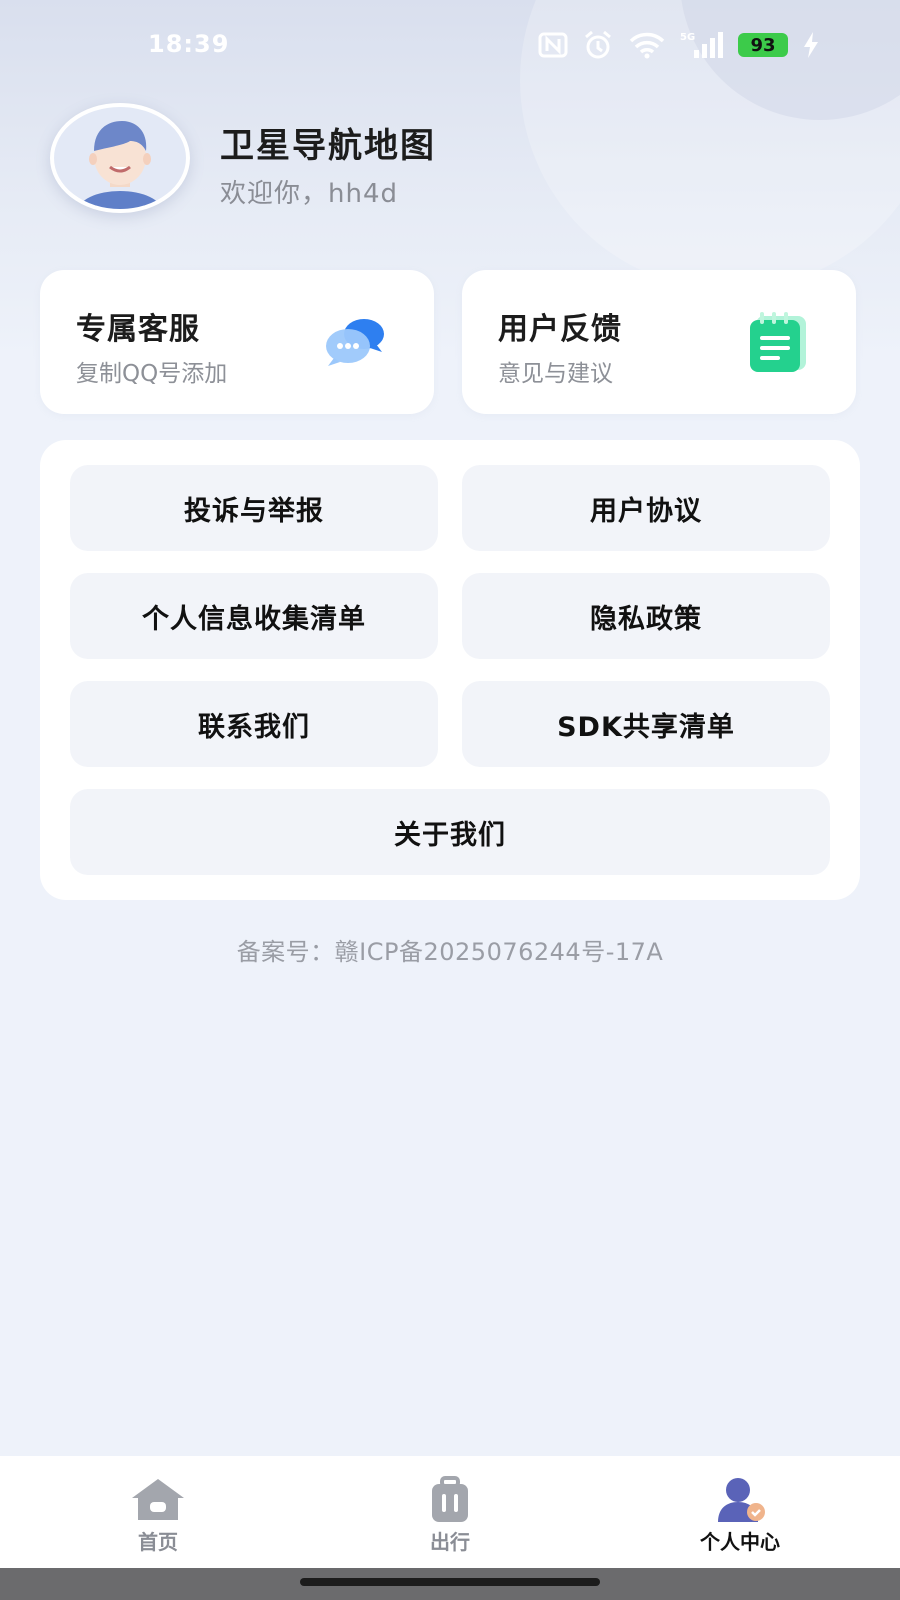  Describe the element at coordinates (555, 374) in the screenshot. I see `user-feedback-subtitle: 意见与建议` at that location.